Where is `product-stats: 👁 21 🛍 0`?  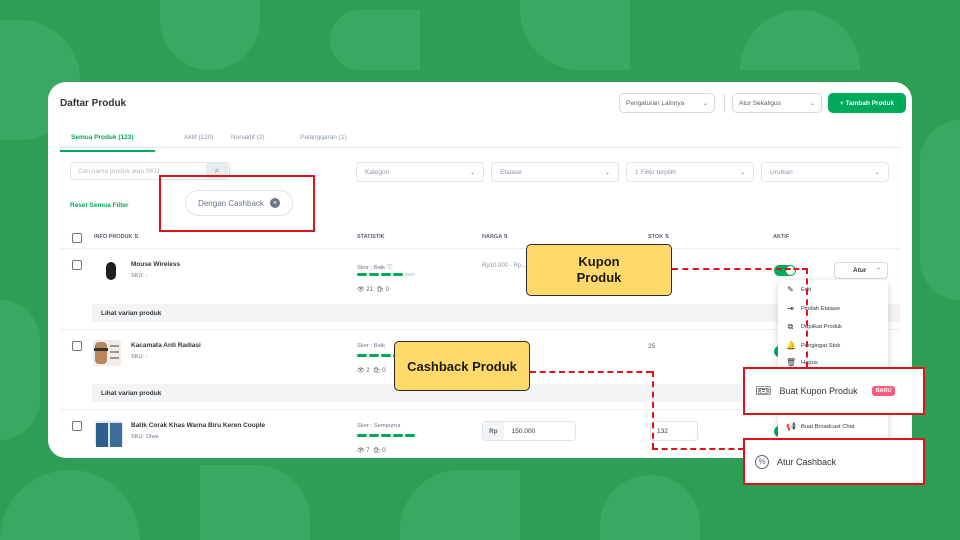 product-stats: 👁 21 🛍 0 is located at coordinates (373, 290).